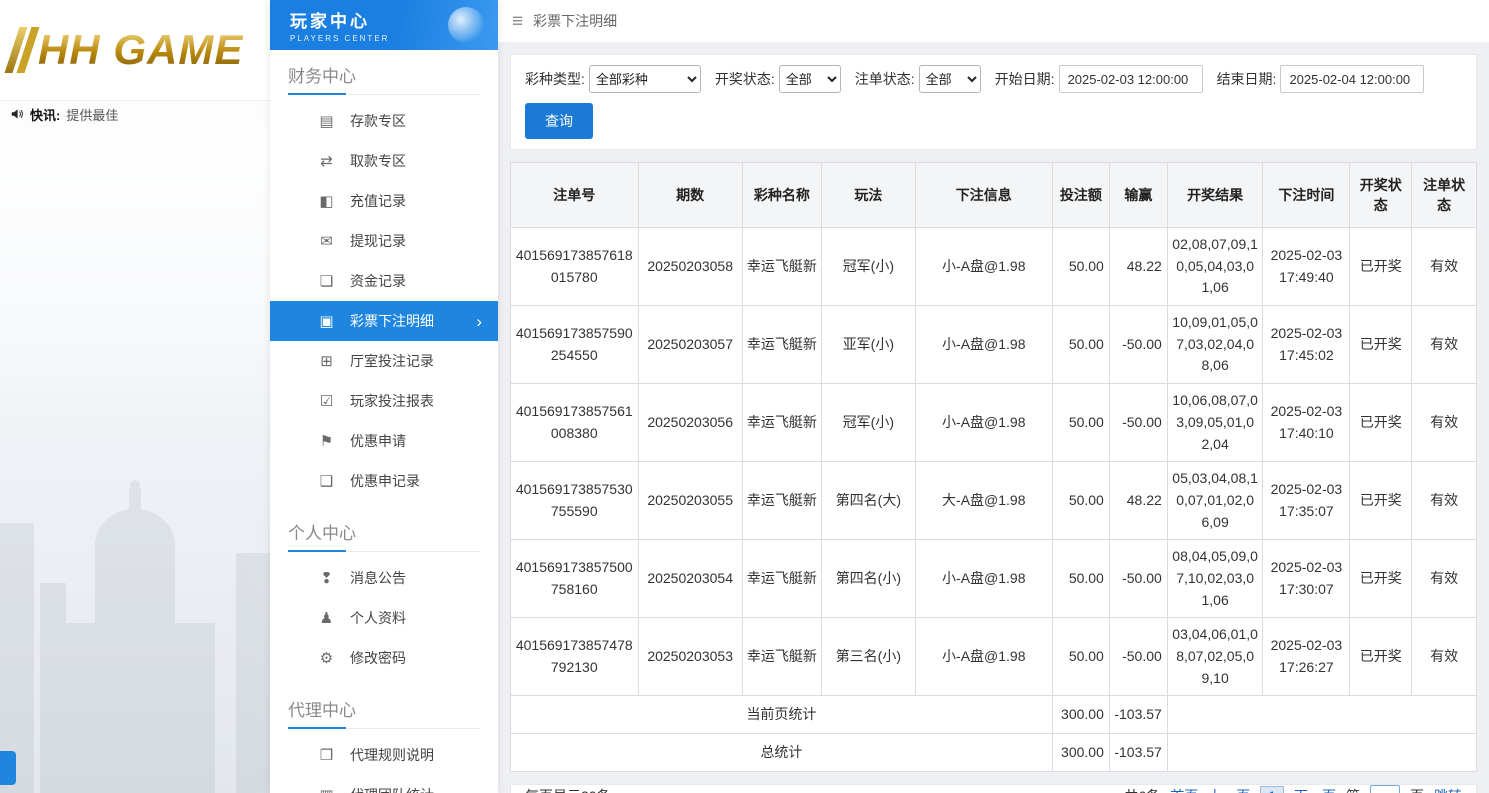 The image size is (1489, 793). Describe the element at coordinates (809, 79) in the screenshot. I see `draw-status-select: 全部` at that location.